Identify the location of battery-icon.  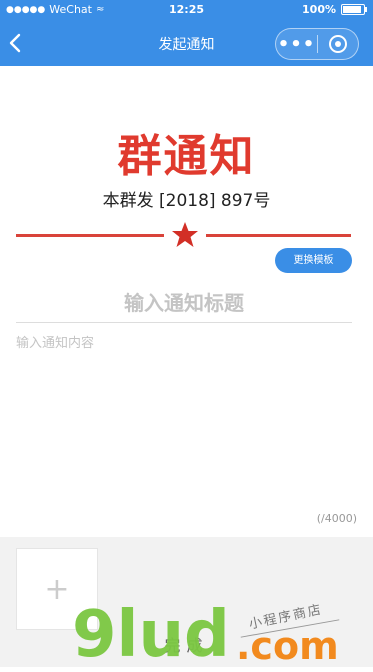
(354, 9).